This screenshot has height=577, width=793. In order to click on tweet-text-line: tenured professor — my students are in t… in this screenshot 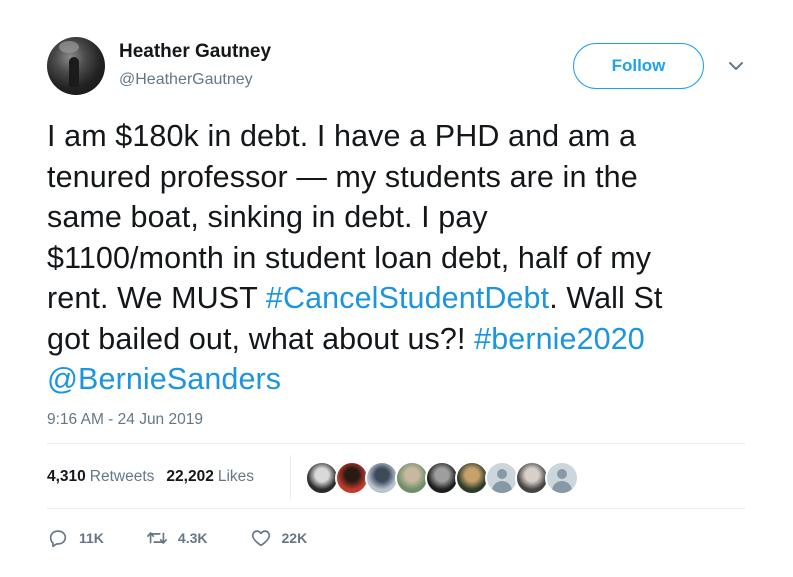, I will do `click(407, 177)`.